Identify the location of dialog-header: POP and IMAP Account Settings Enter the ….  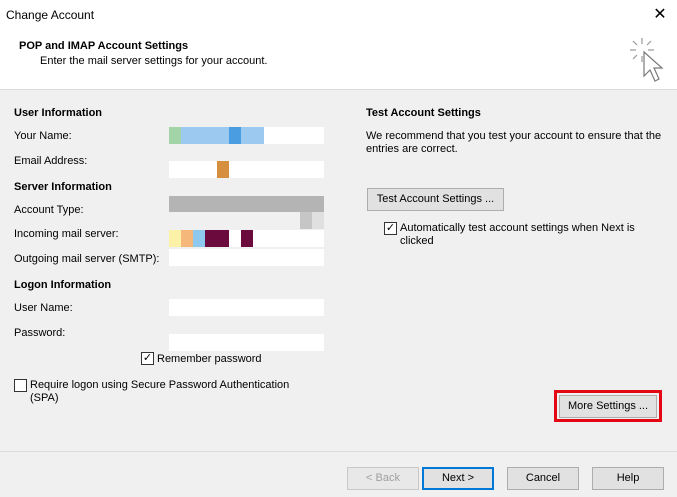
(338, 60).